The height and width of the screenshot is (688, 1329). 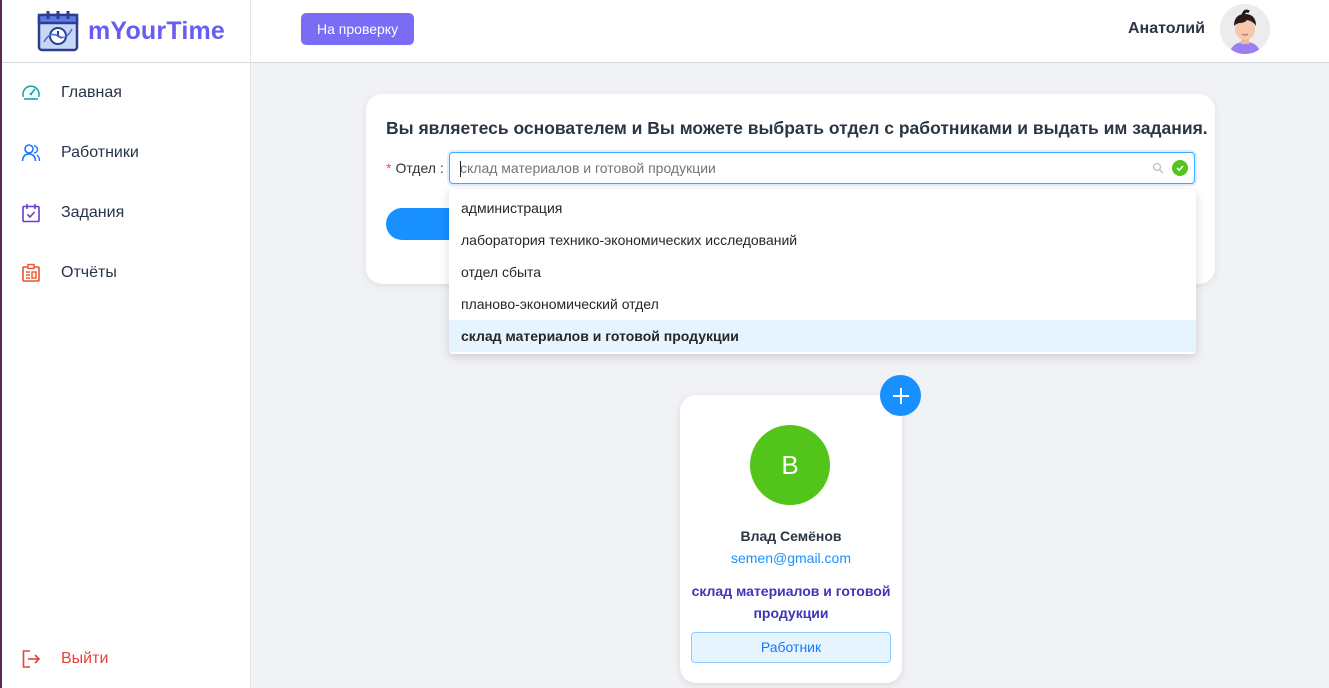 I want to click on top-header: На проверку Анатолий, so click(x=790, y=31).